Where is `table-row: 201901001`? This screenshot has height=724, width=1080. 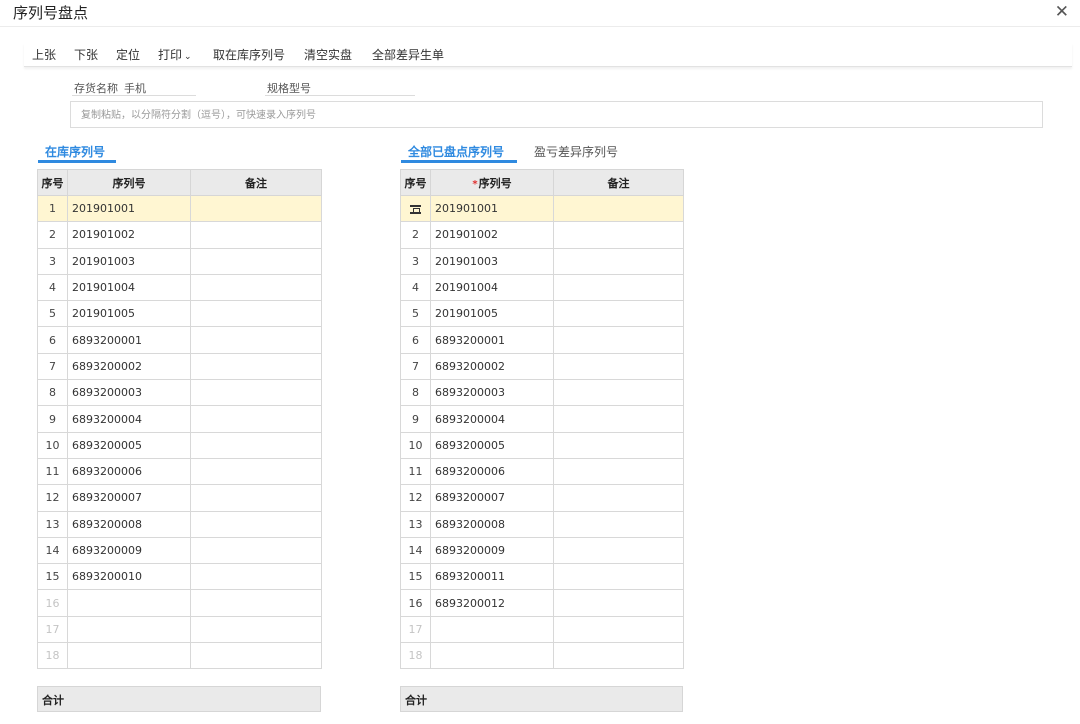
table-row: 201901001 is located at coordinates (542, 208).